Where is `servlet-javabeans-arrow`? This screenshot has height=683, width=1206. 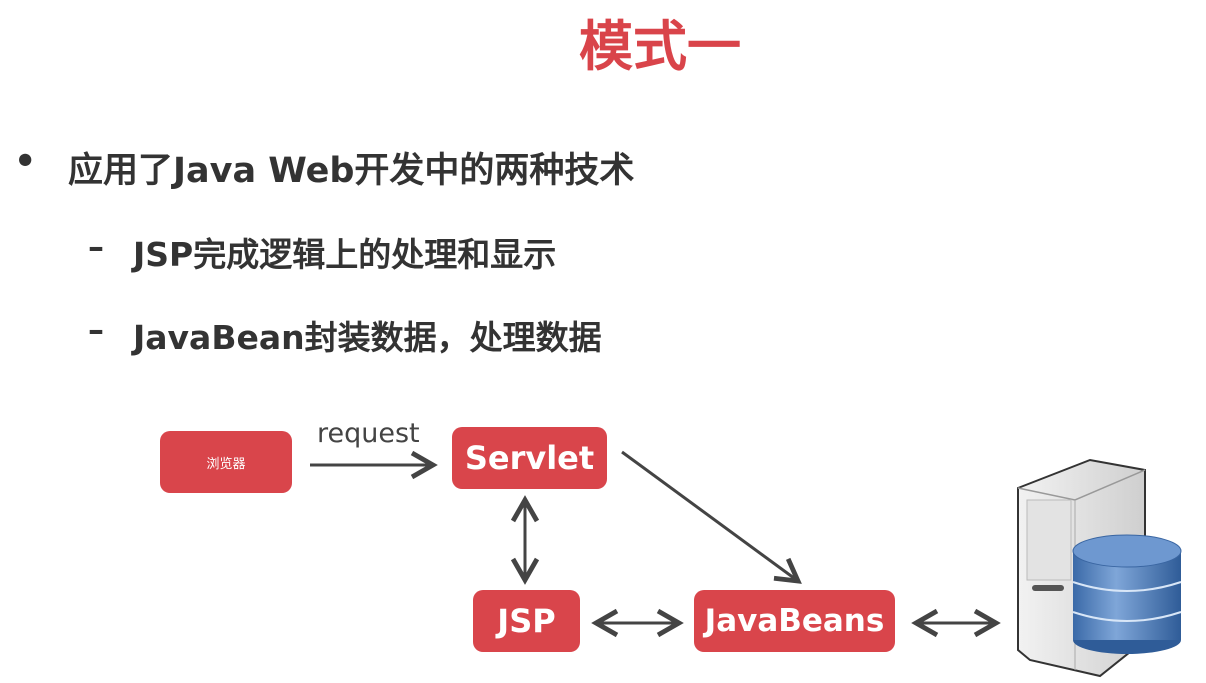
servlet-javabeans-arrow is located at coordinates (711, 517).